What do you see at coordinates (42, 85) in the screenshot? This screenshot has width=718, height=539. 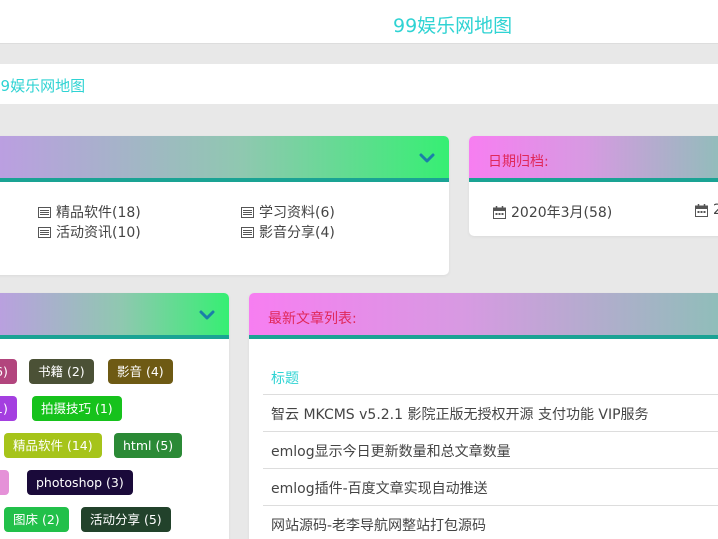 I see `breadcrumb-current: 99娱乐网地图` at bounding box center [42, 85].